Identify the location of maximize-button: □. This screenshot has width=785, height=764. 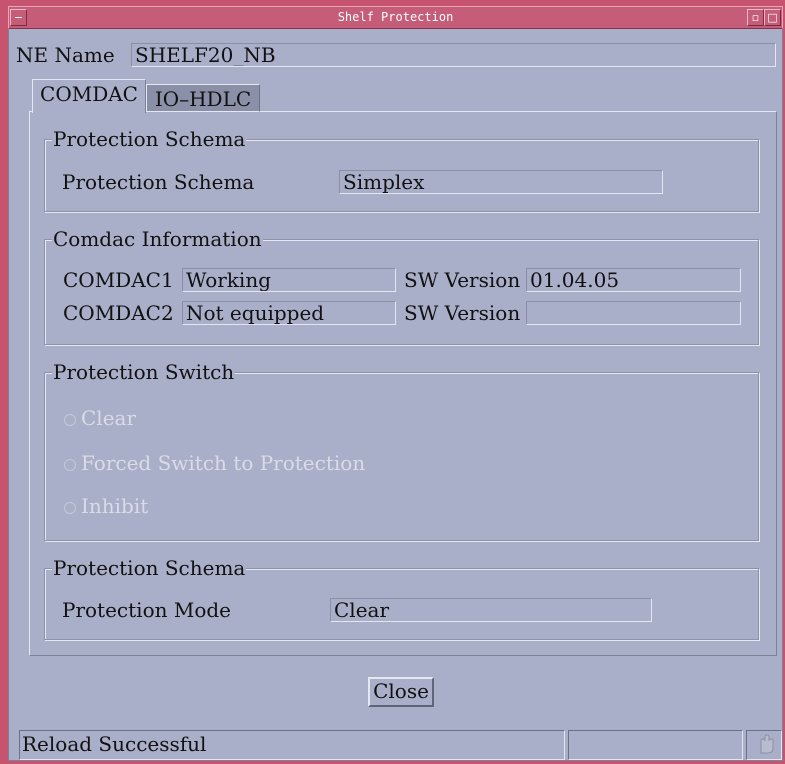
(772, 17).